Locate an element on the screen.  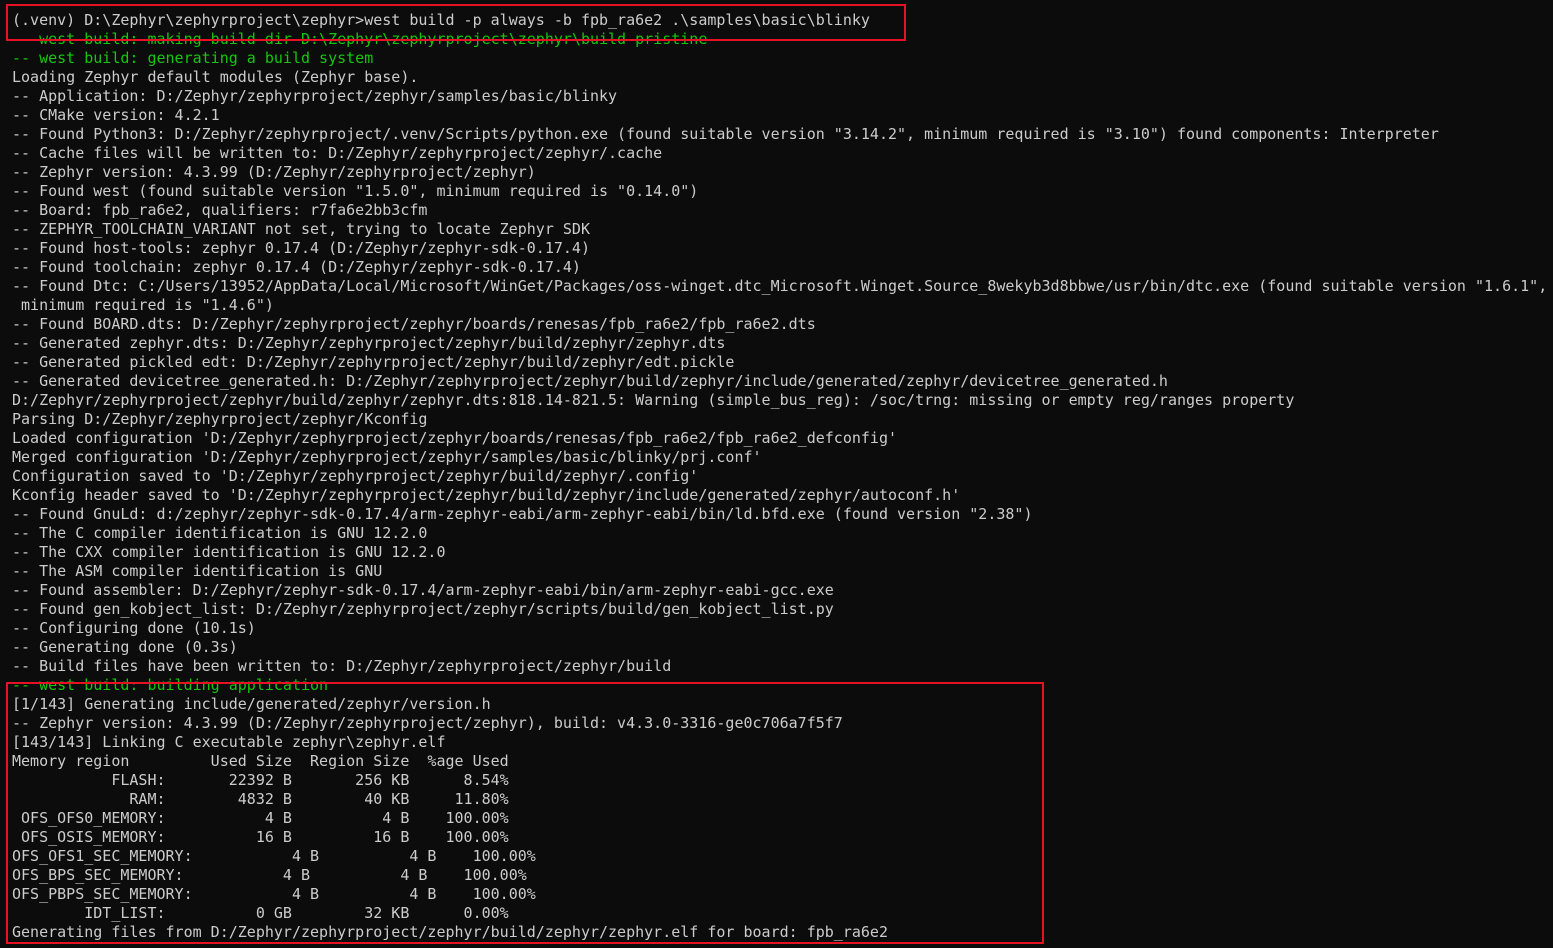
terminal-line: RAM: 4832 B 40 KB 11.80% is located at coordinates (260, 799).